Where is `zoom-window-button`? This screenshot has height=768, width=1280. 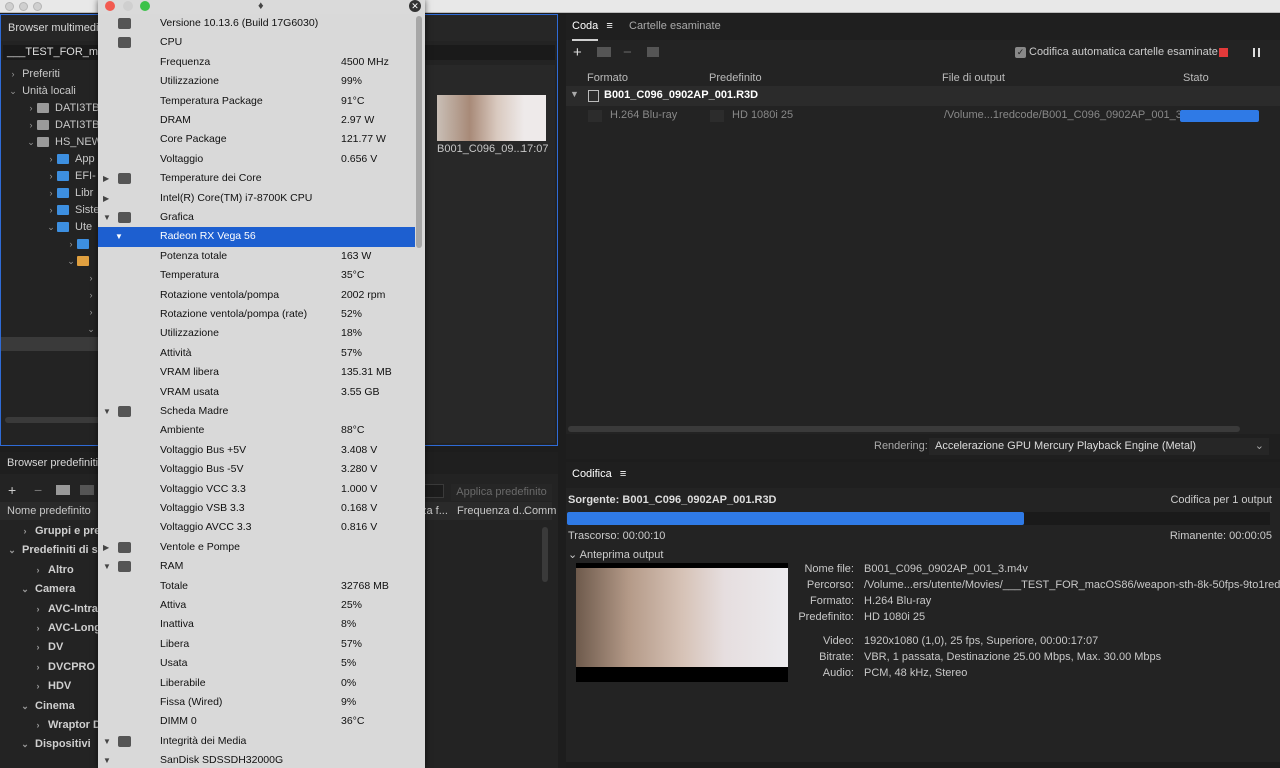 zoom-window-button is located at coordinates (37, 6).